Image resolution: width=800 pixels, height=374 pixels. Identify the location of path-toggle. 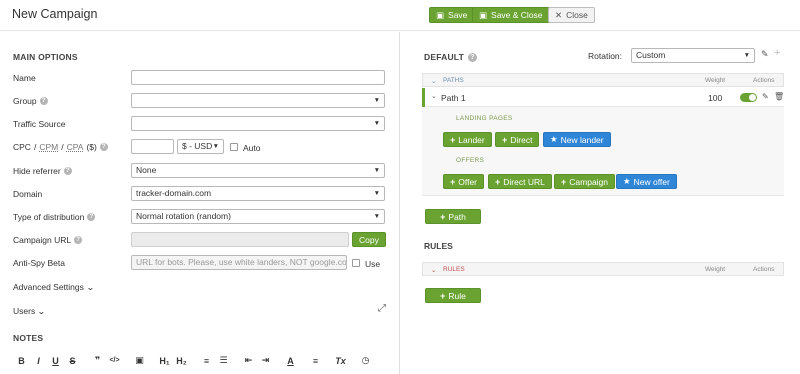
(748, 97).